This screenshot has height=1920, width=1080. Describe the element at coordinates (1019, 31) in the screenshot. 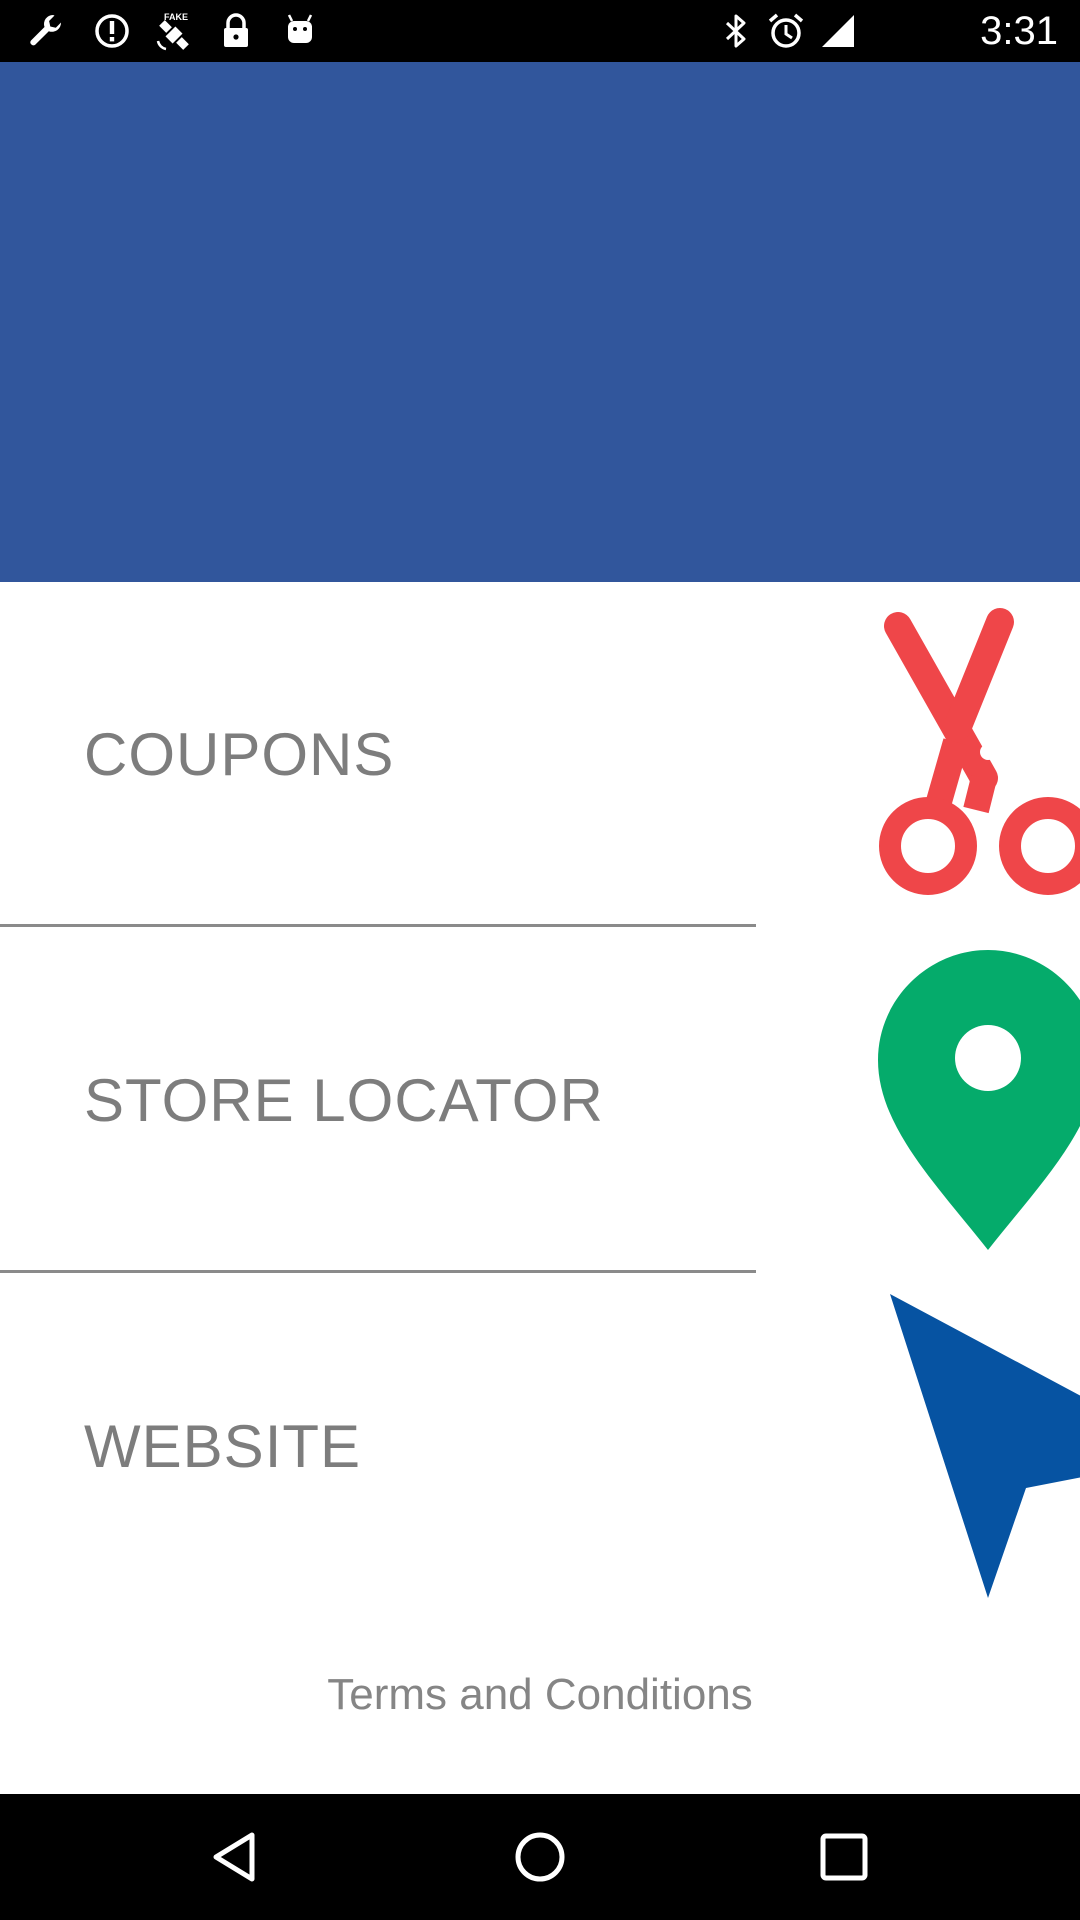

I see `status-time: 3:31` at that location.